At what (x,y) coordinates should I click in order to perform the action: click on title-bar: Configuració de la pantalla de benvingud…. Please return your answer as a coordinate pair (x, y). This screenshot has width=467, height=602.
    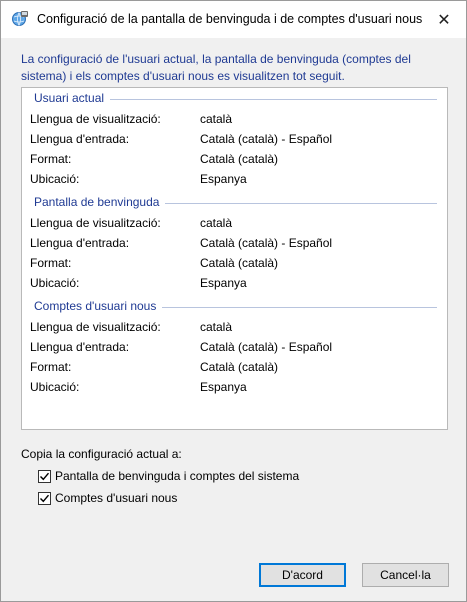
    Looking at the image, I should click on (233, 19).